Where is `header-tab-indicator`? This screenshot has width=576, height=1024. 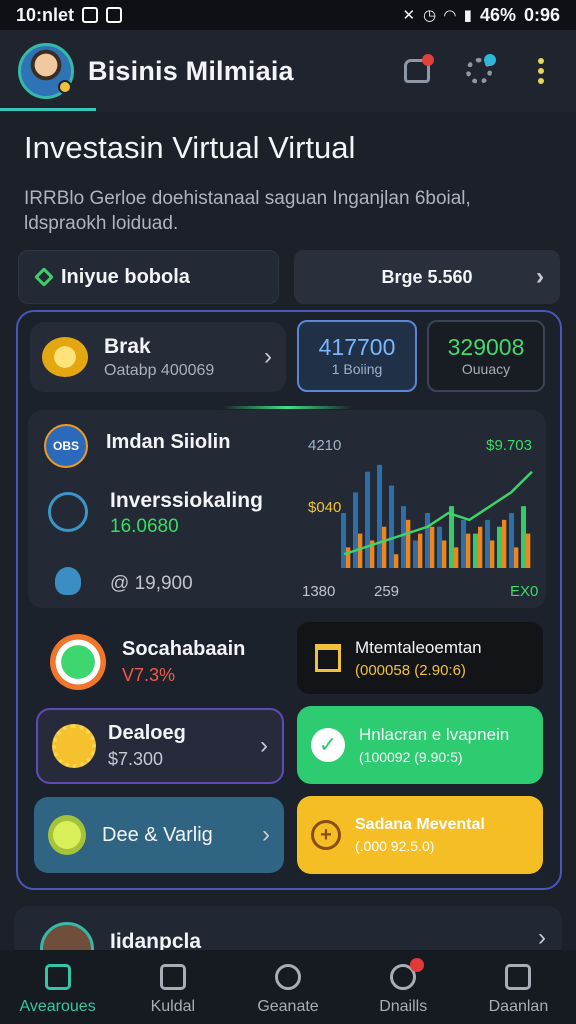
header-tab-indicator is located at coordinates (48, 109).